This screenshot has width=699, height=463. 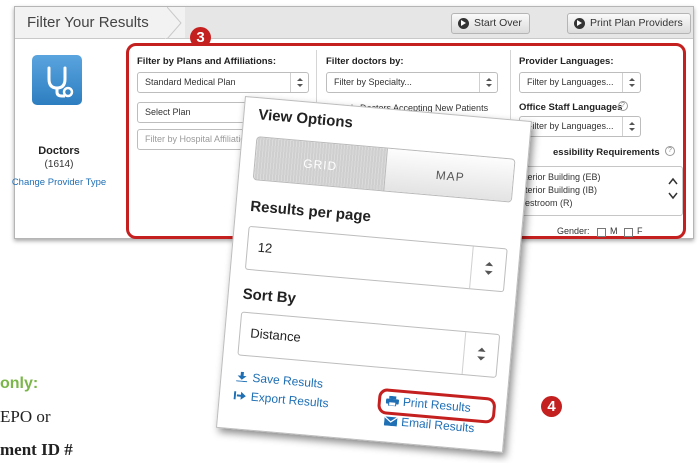 I want to click on plan-select-value: Standard Medical Plan, so click(x=190, y=82).